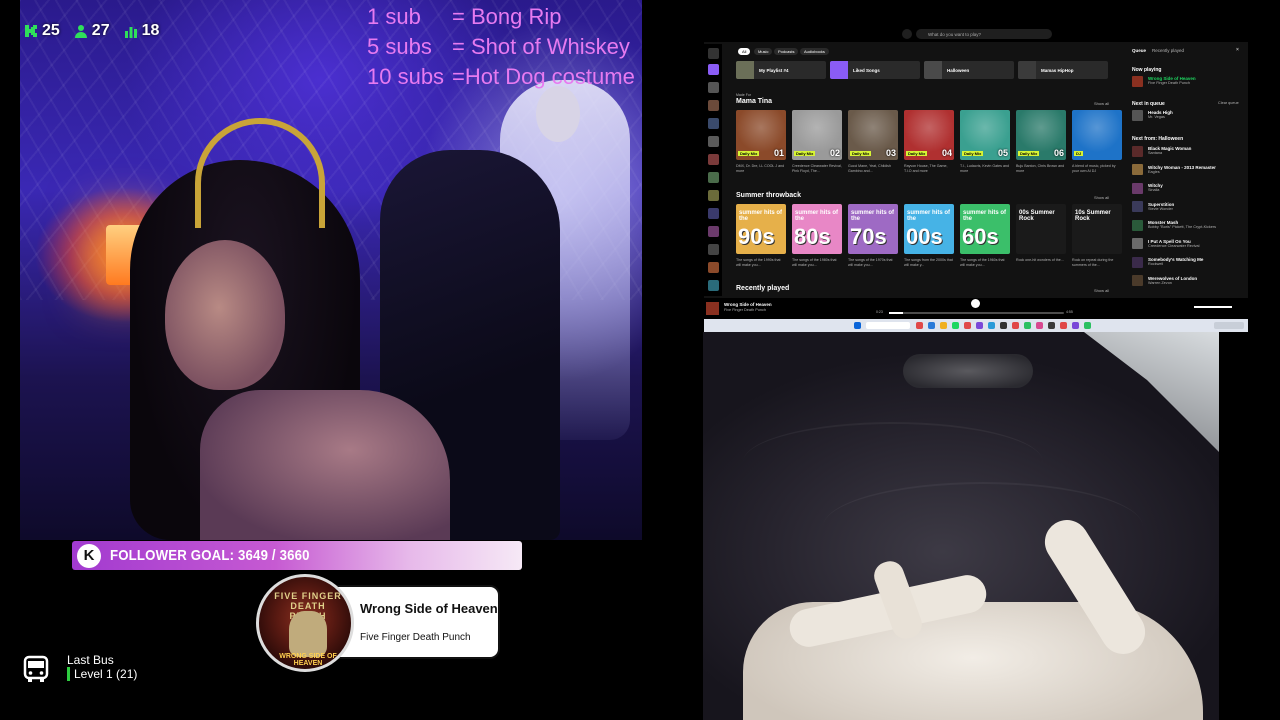 The height and width of the screenshot is (720, 1280). What do you see at coordinates (1213, 307) in the screenshot?
I see `volume-slider` at bounding box center [1213, 307].